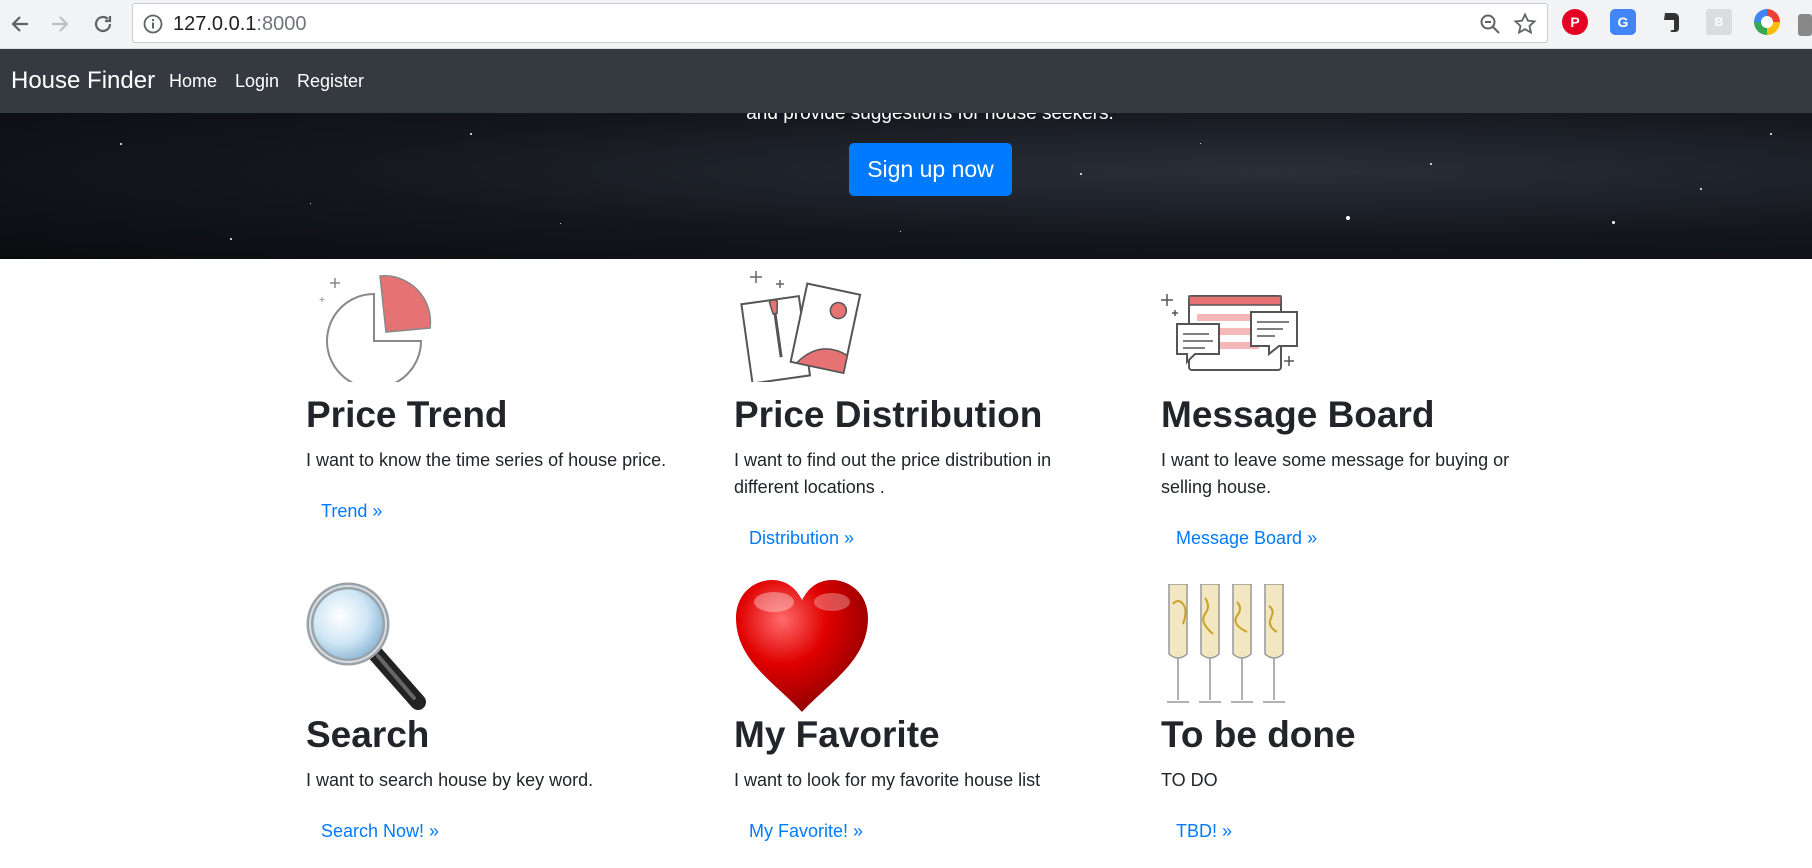  I want to click on reload-icon, so click(103, 24).